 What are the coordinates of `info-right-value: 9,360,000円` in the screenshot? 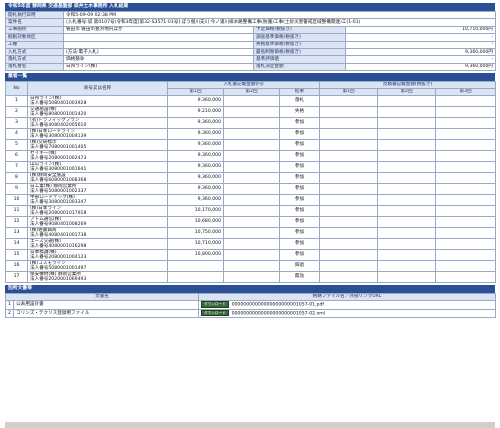 It's located at (420, 52).